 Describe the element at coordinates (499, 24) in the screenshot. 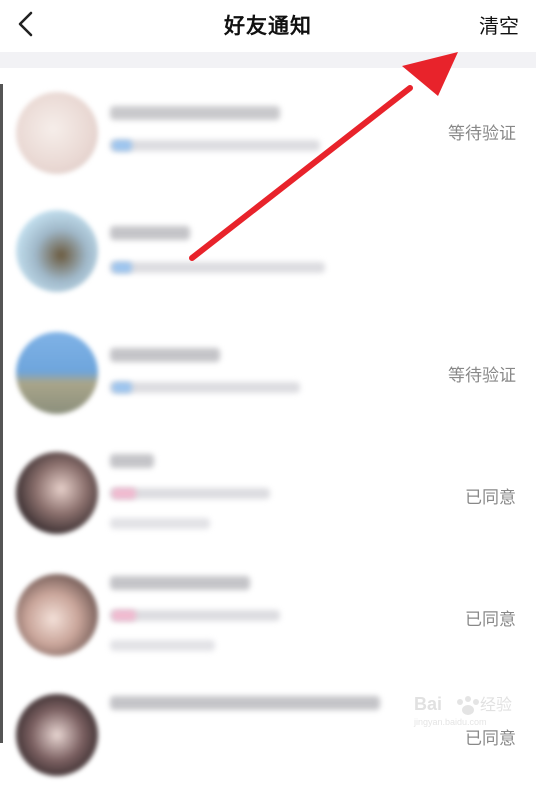

I see `clear-button: 清空` at that location.